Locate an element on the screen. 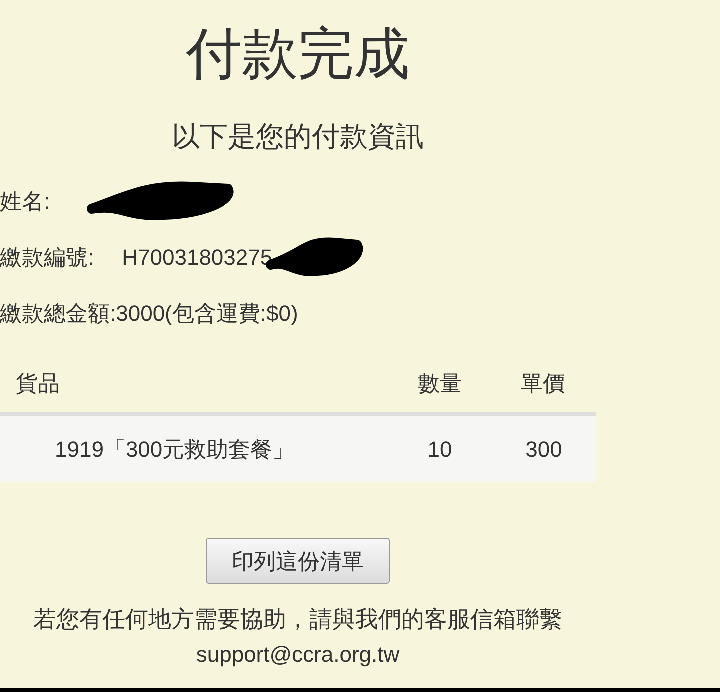 Image resolution: width=720 pixels, height=692 pixels. email-address: support@ccra.org.tw is located at coordinates (298, 655).